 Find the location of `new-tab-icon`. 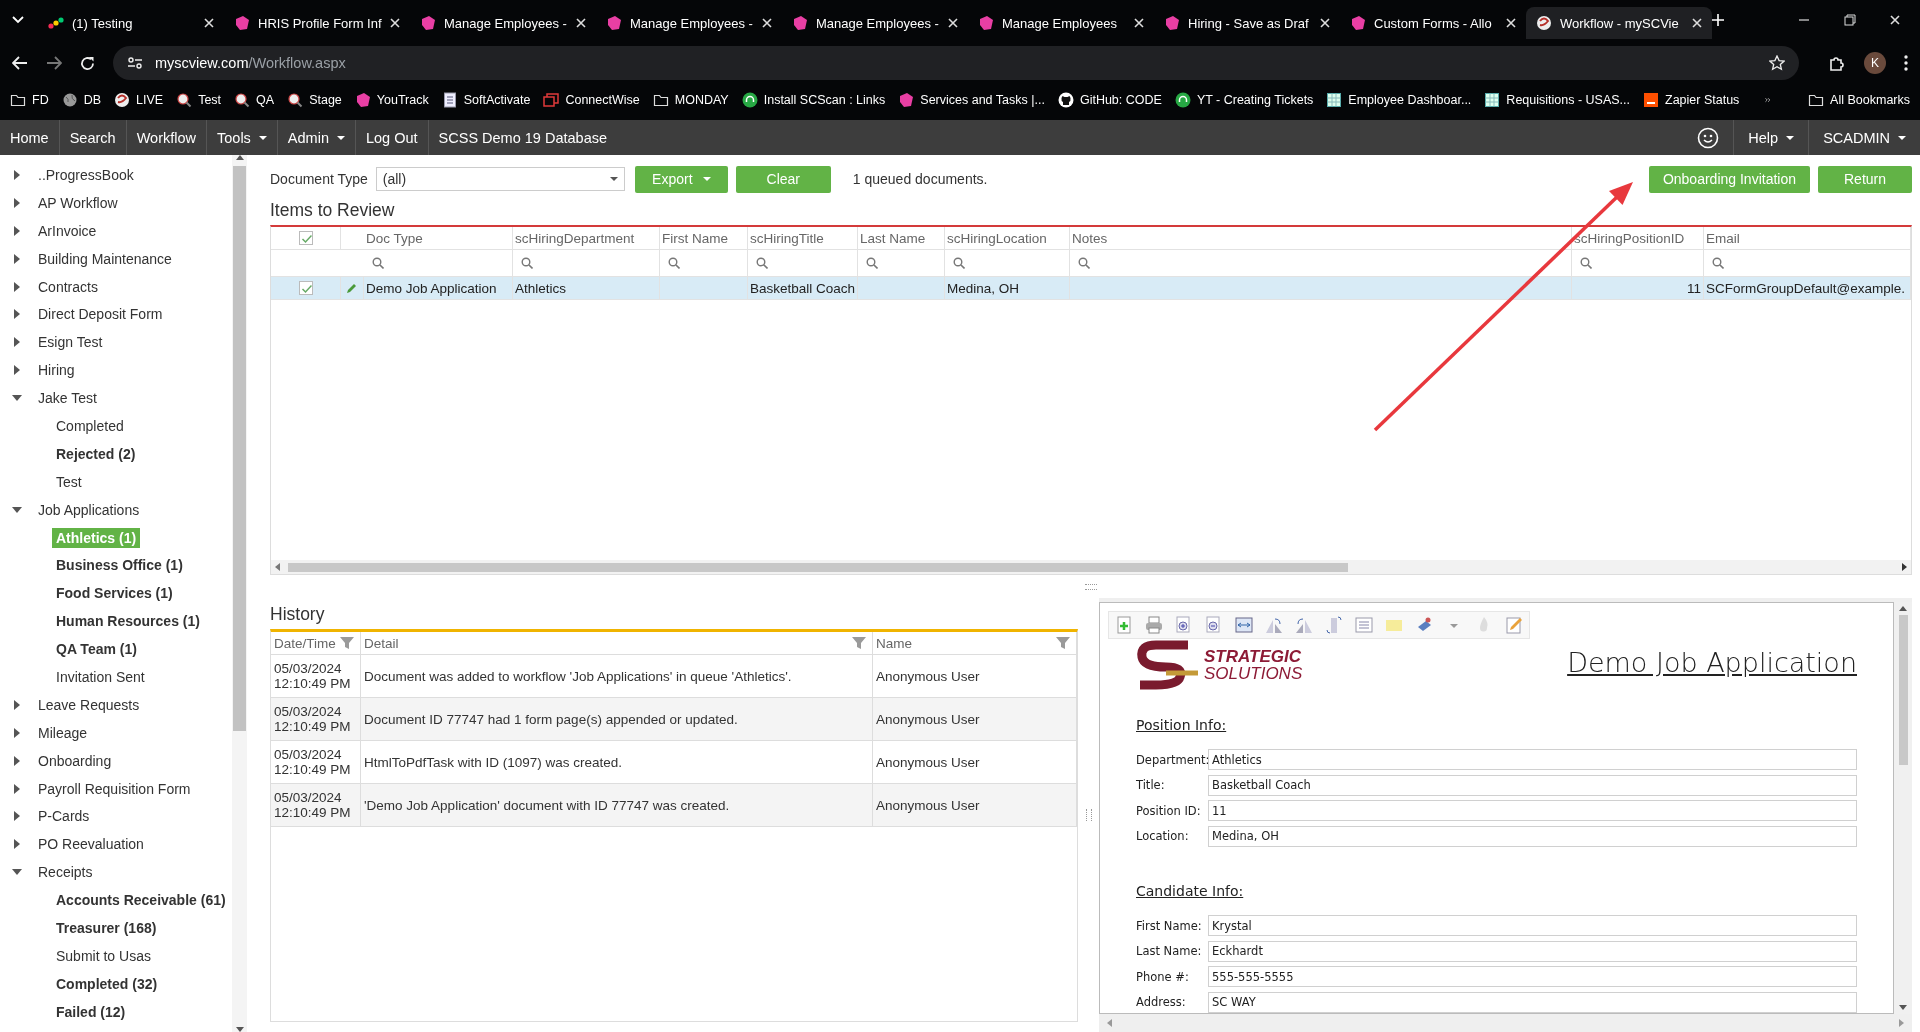

new-tab-icon is located at coordinates (1718, 20).